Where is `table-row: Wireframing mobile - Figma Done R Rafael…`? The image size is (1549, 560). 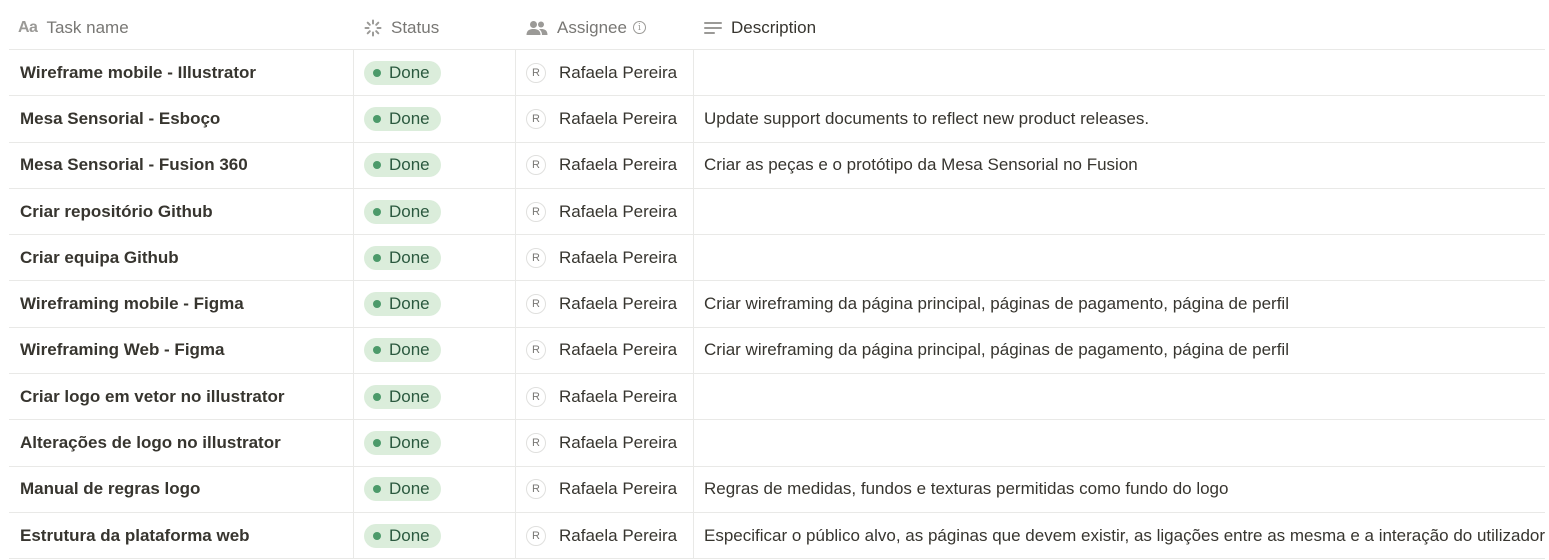 table-row: Wireframing mobile - Figma Done R Rafael… is located at coordinates (777, 304).